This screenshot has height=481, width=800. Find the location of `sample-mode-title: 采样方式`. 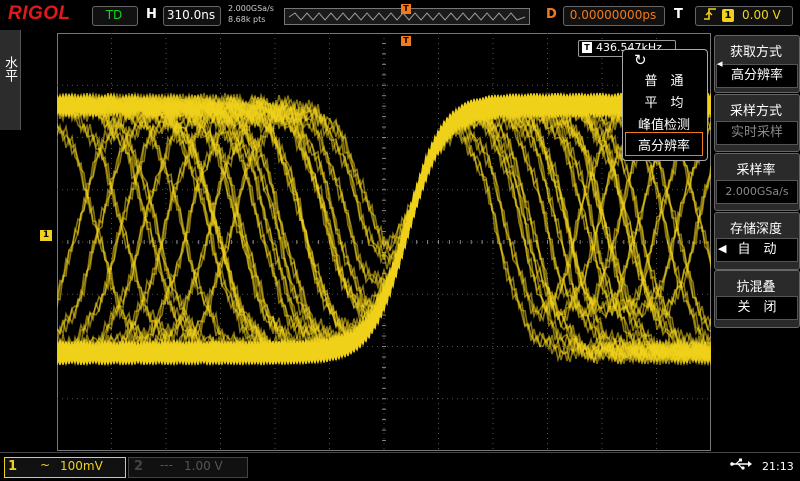

sample-mode-title: 采样方式 is located at coordinates (755, 111).